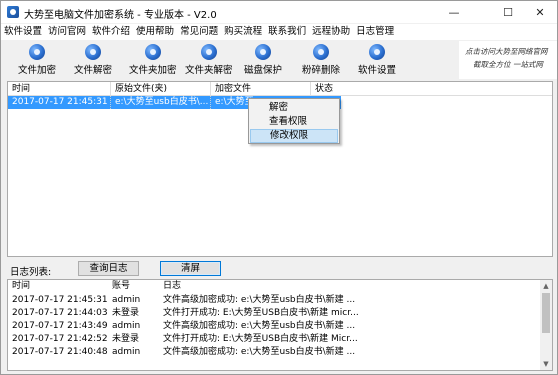 The width and height of the screenshot is (558, 375). What do you see at coordinates (263, 70) in the screenshot?
I see `disk-protect-label: 磁盘保护` at bounding box center [263, 70].